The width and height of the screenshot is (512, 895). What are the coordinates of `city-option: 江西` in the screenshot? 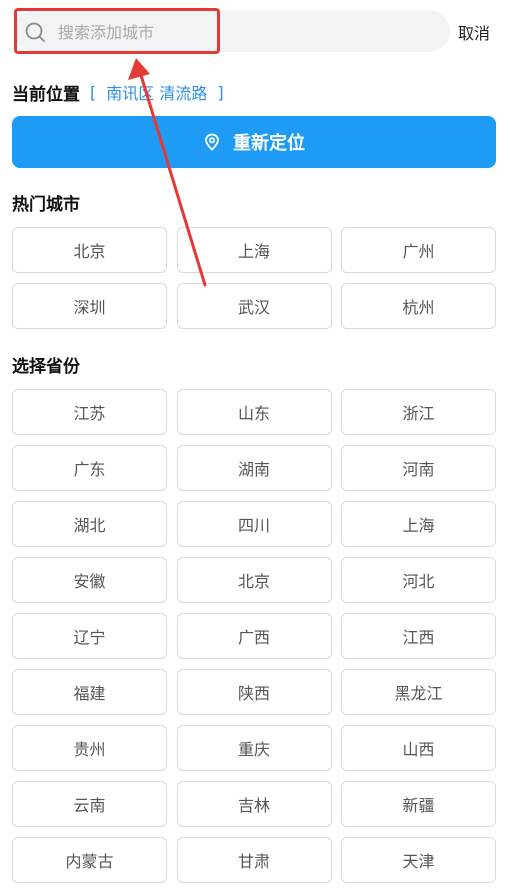 It's located at (418, 636).